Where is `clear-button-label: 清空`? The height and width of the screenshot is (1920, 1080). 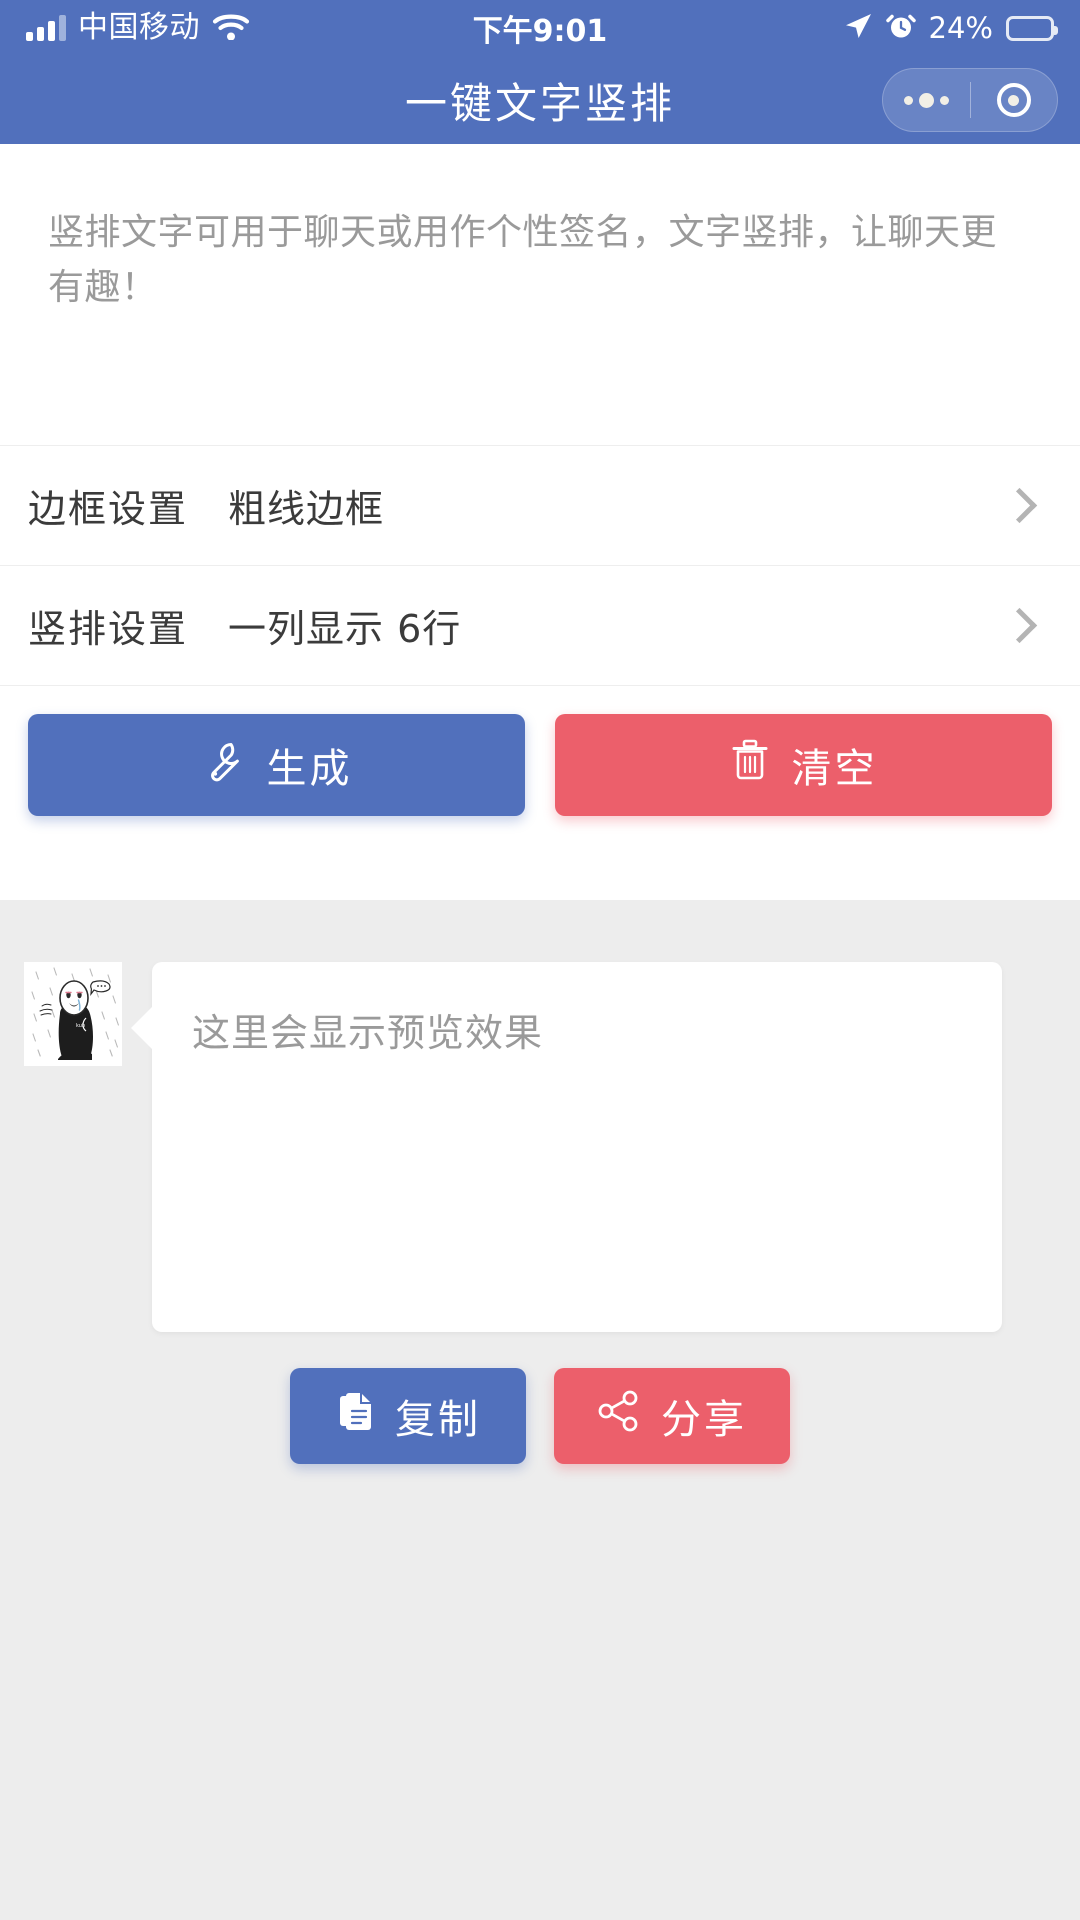 clear-button-label: 清空 is located at coordinates (834, 769).